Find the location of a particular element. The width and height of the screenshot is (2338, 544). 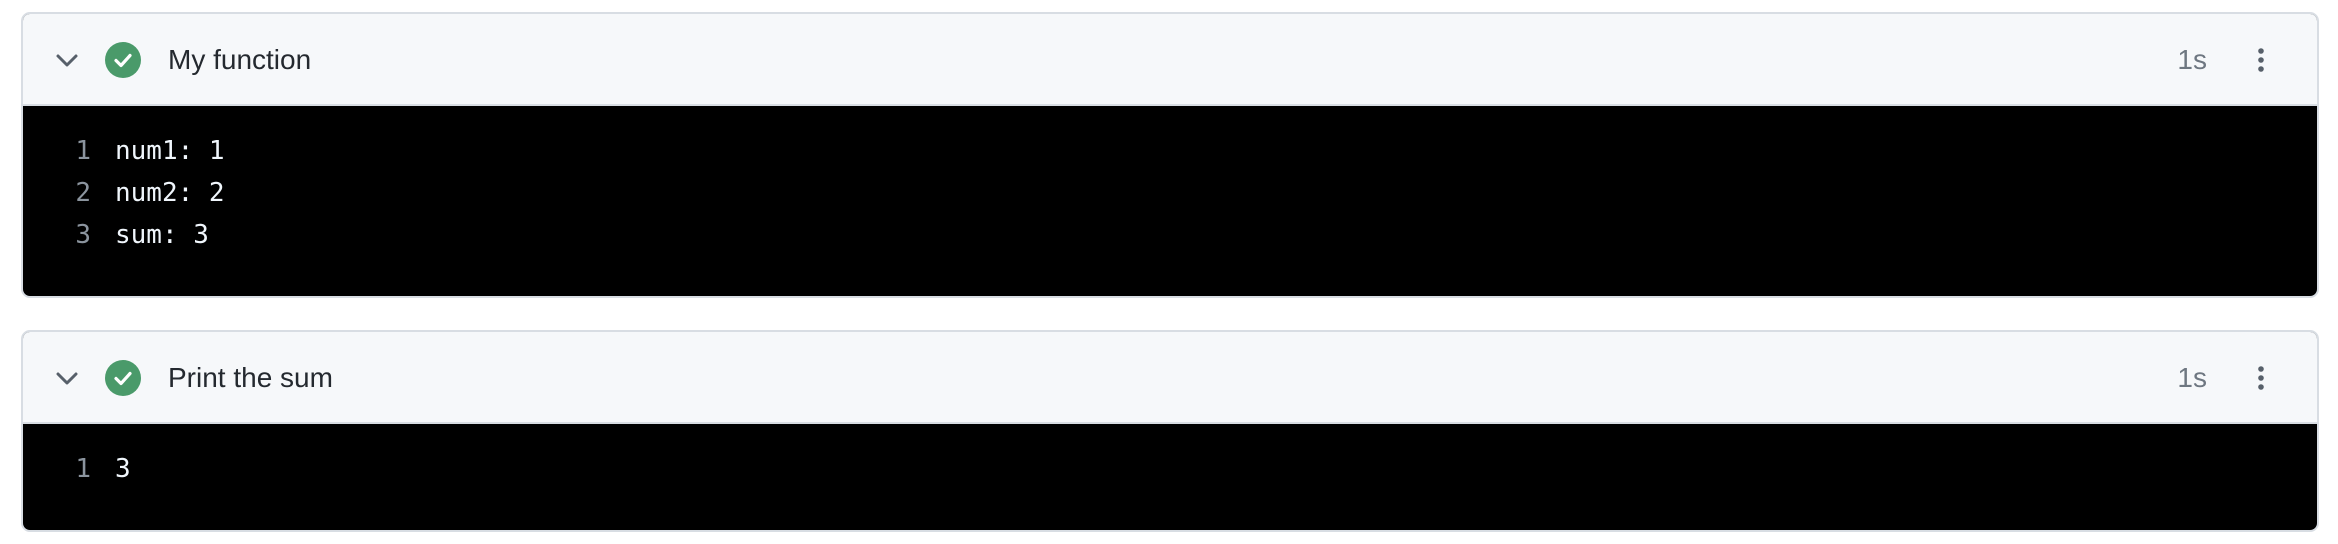

step-log: 1 3 is located at coordinates (1170, 457).